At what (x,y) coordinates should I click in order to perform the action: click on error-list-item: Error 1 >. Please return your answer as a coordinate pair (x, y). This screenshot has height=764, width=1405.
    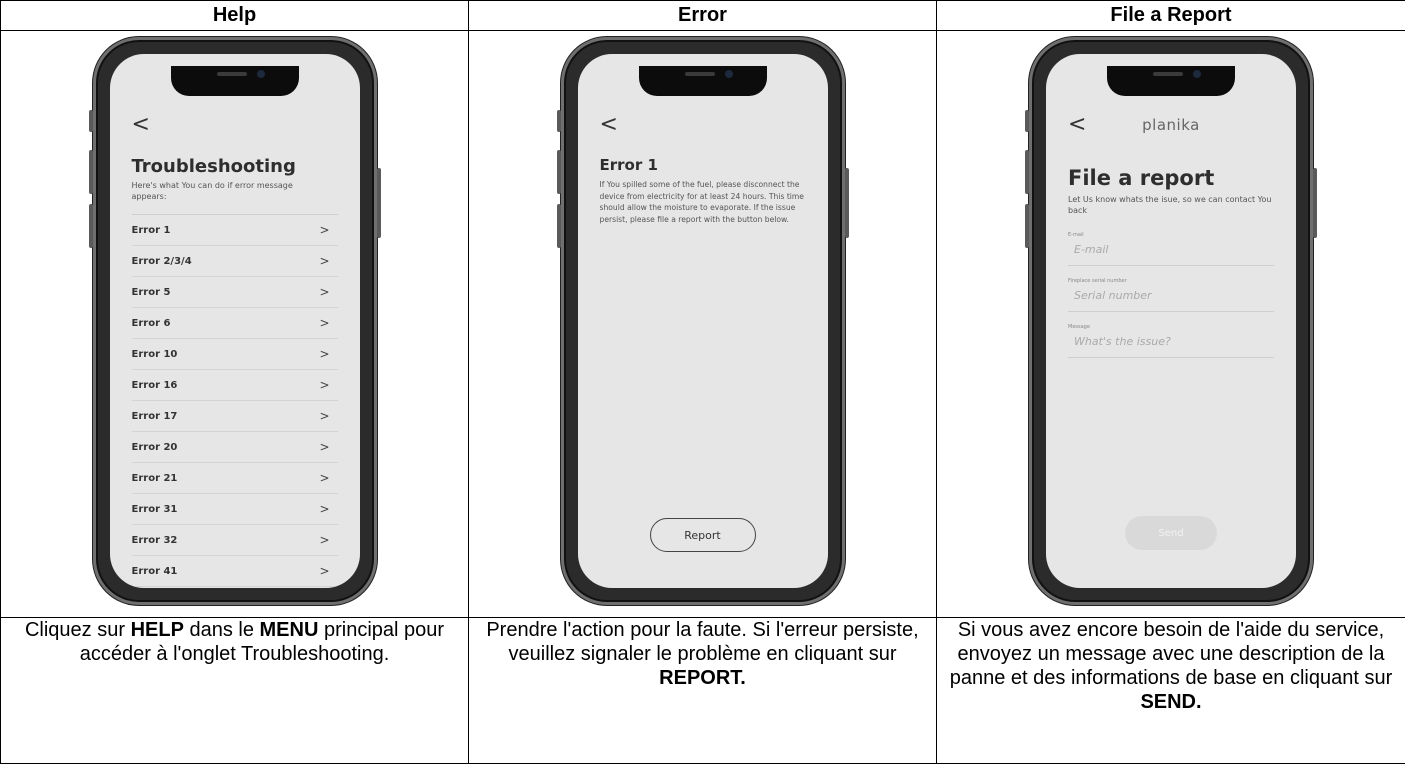
    Looking at the image, I should click on (235, 230).